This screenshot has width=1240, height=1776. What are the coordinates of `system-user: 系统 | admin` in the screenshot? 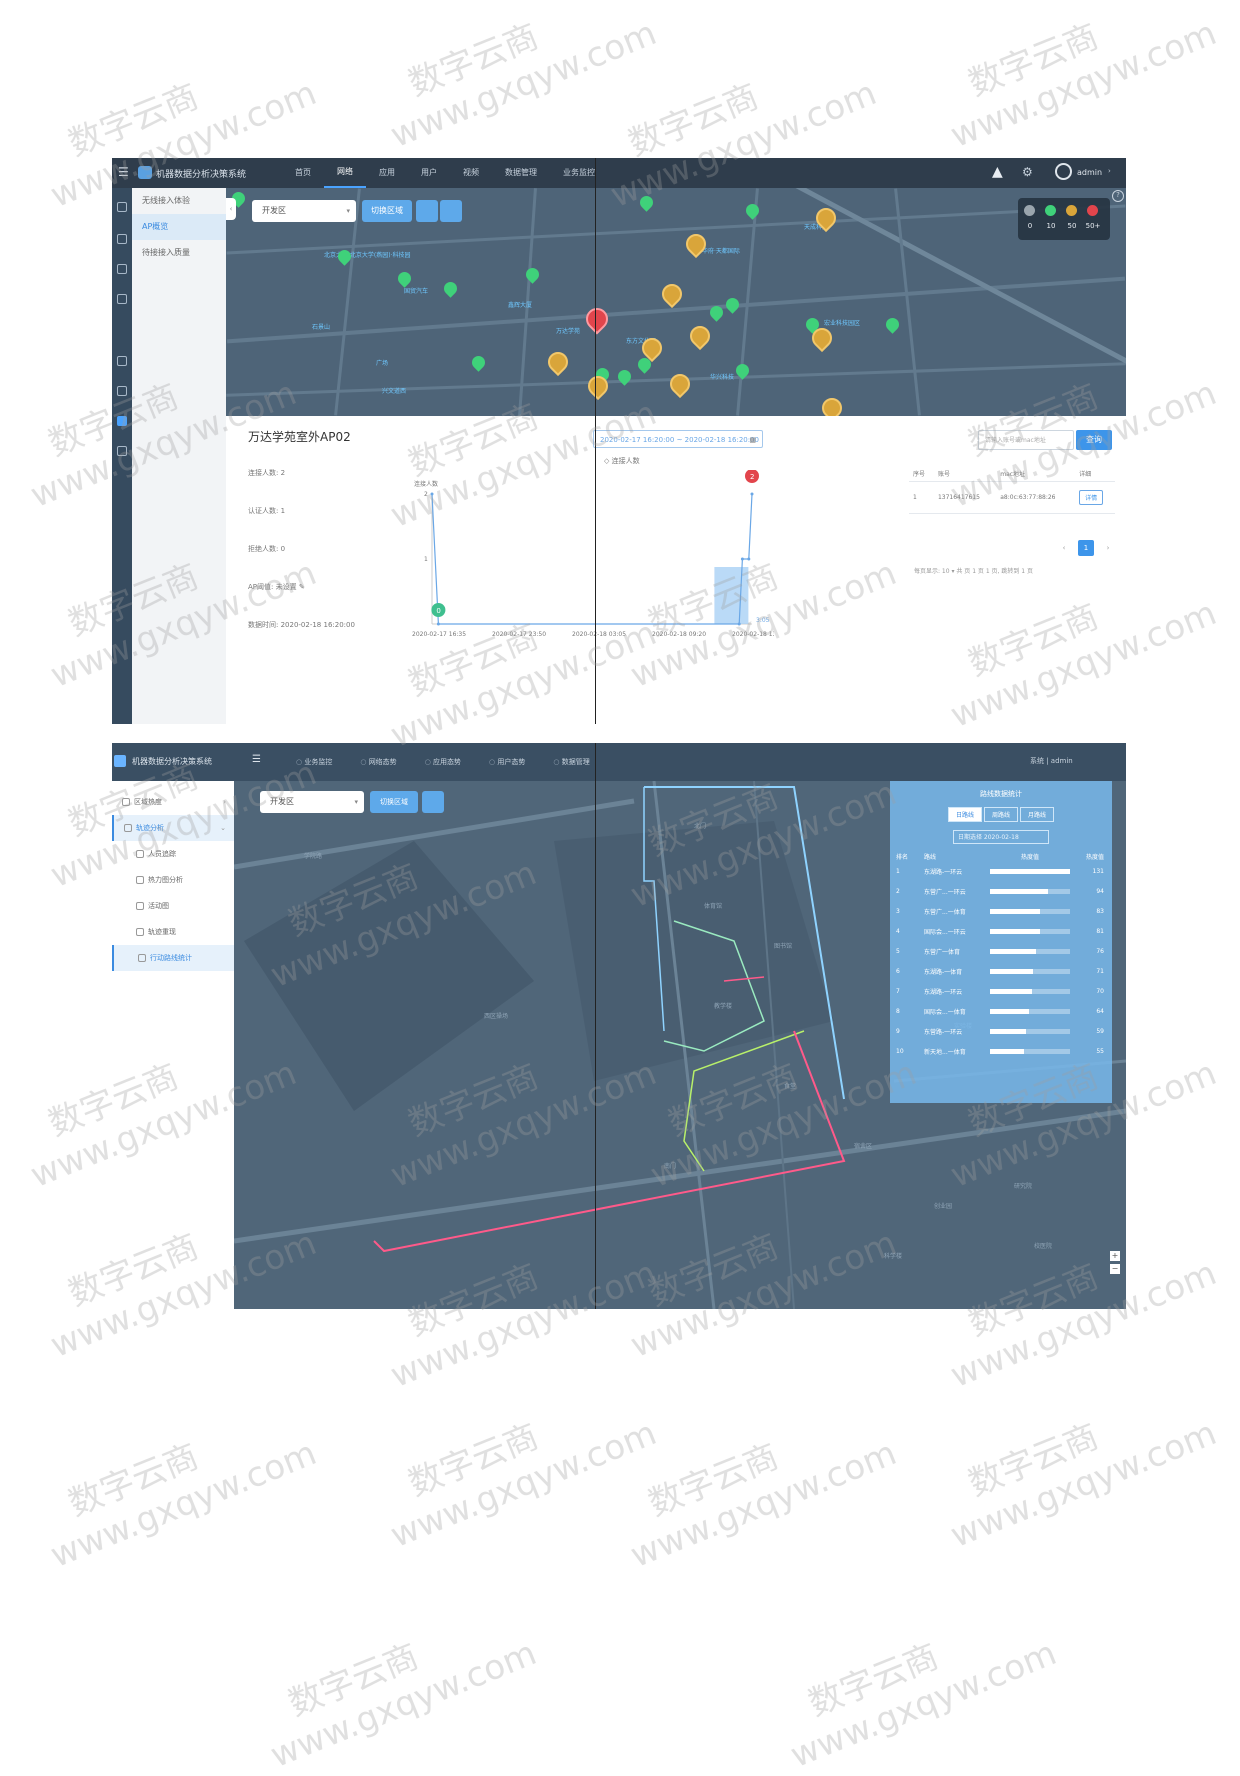 It's located at (1051, 761).